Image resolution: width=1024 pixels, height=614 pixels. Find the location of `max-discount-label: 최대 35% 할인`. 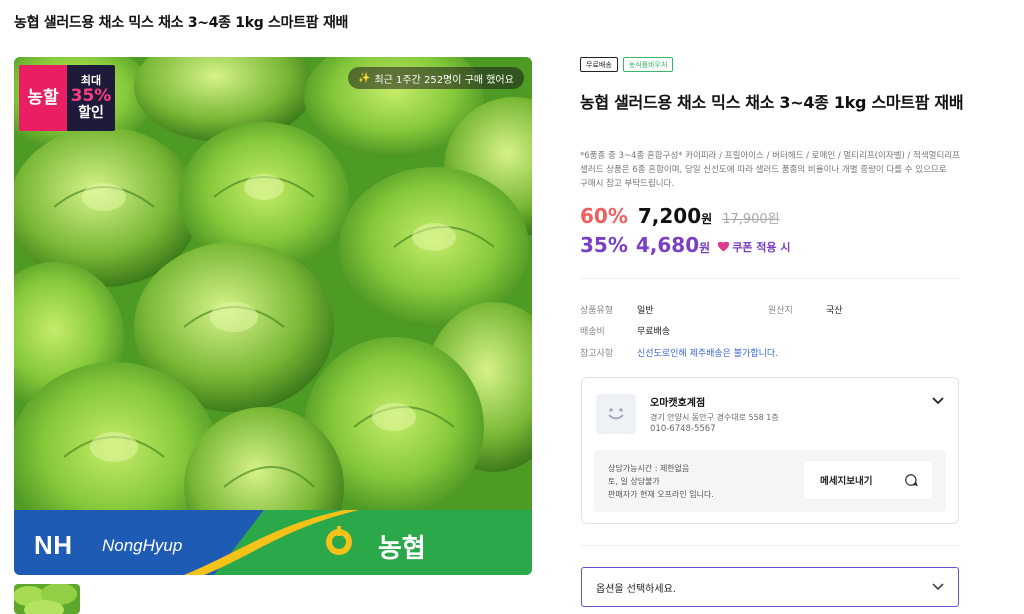

max-discount-label: 최대 35% 할인 is located at coordinates (91, 98).